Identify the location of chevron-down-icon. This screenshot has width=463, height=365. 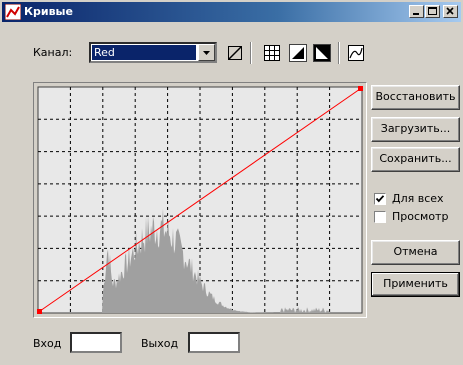
(206, 53).